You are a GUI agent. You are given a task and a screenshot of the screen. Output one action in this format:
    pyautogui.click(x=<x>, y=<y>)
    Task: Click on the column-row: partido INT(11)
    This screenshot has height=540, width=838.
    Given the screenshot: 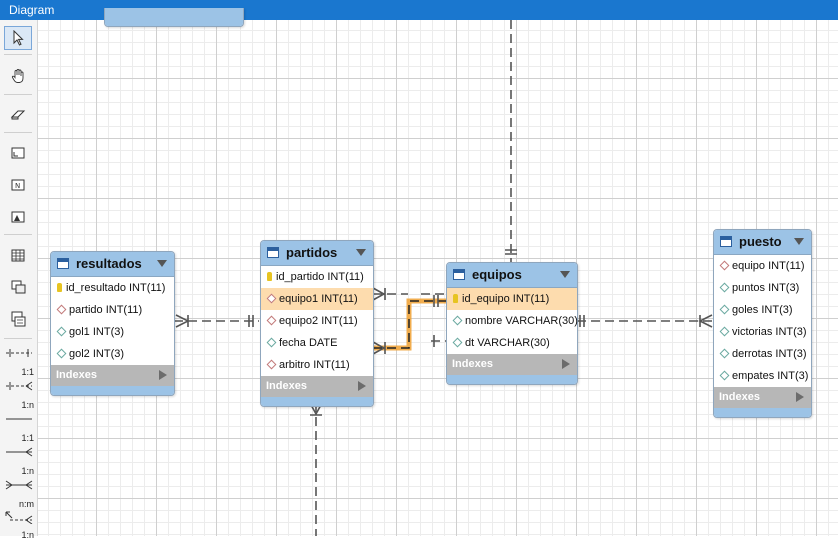 What is the action you would take?
    pyautogui.click(x=112, y=310)
    